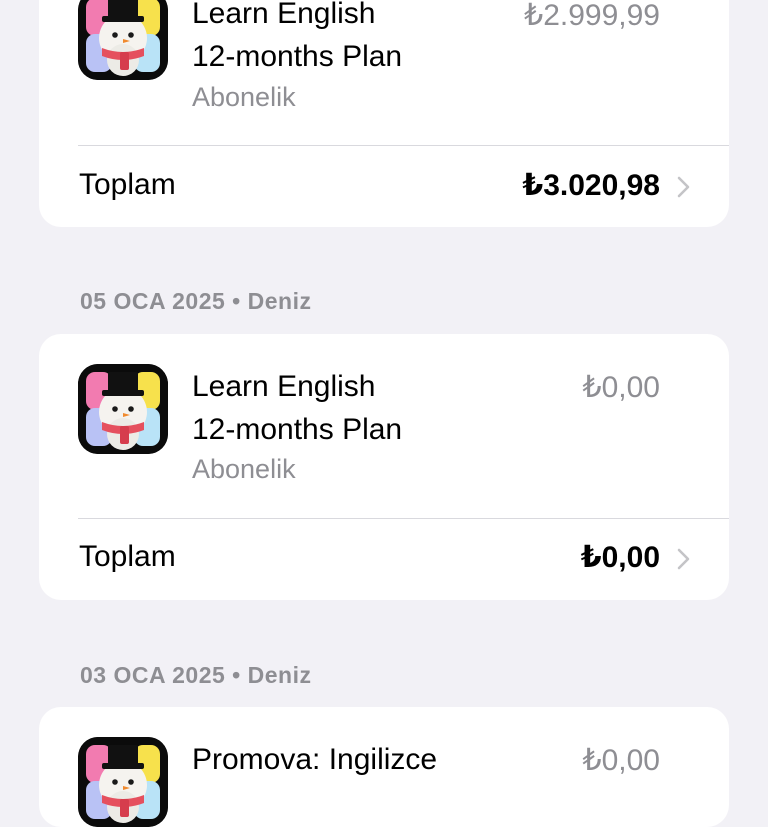 Image resolution: width=768 pixels, height=827 pixels. What do you see at coordinates (620, 557) in the screenshot?
I see `total-amount: ₺0,00` at bounding box center [620, 557].